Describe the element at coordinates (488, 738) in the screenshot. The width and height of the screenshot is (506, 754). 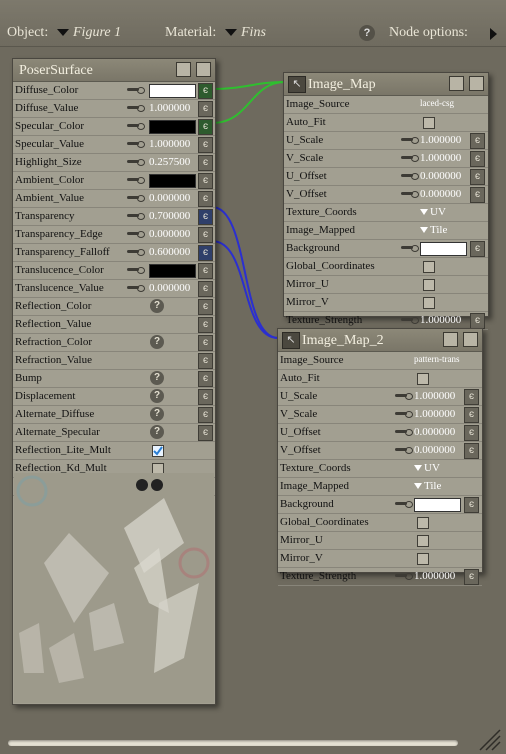
I see `resize-grip-icon` at that location.